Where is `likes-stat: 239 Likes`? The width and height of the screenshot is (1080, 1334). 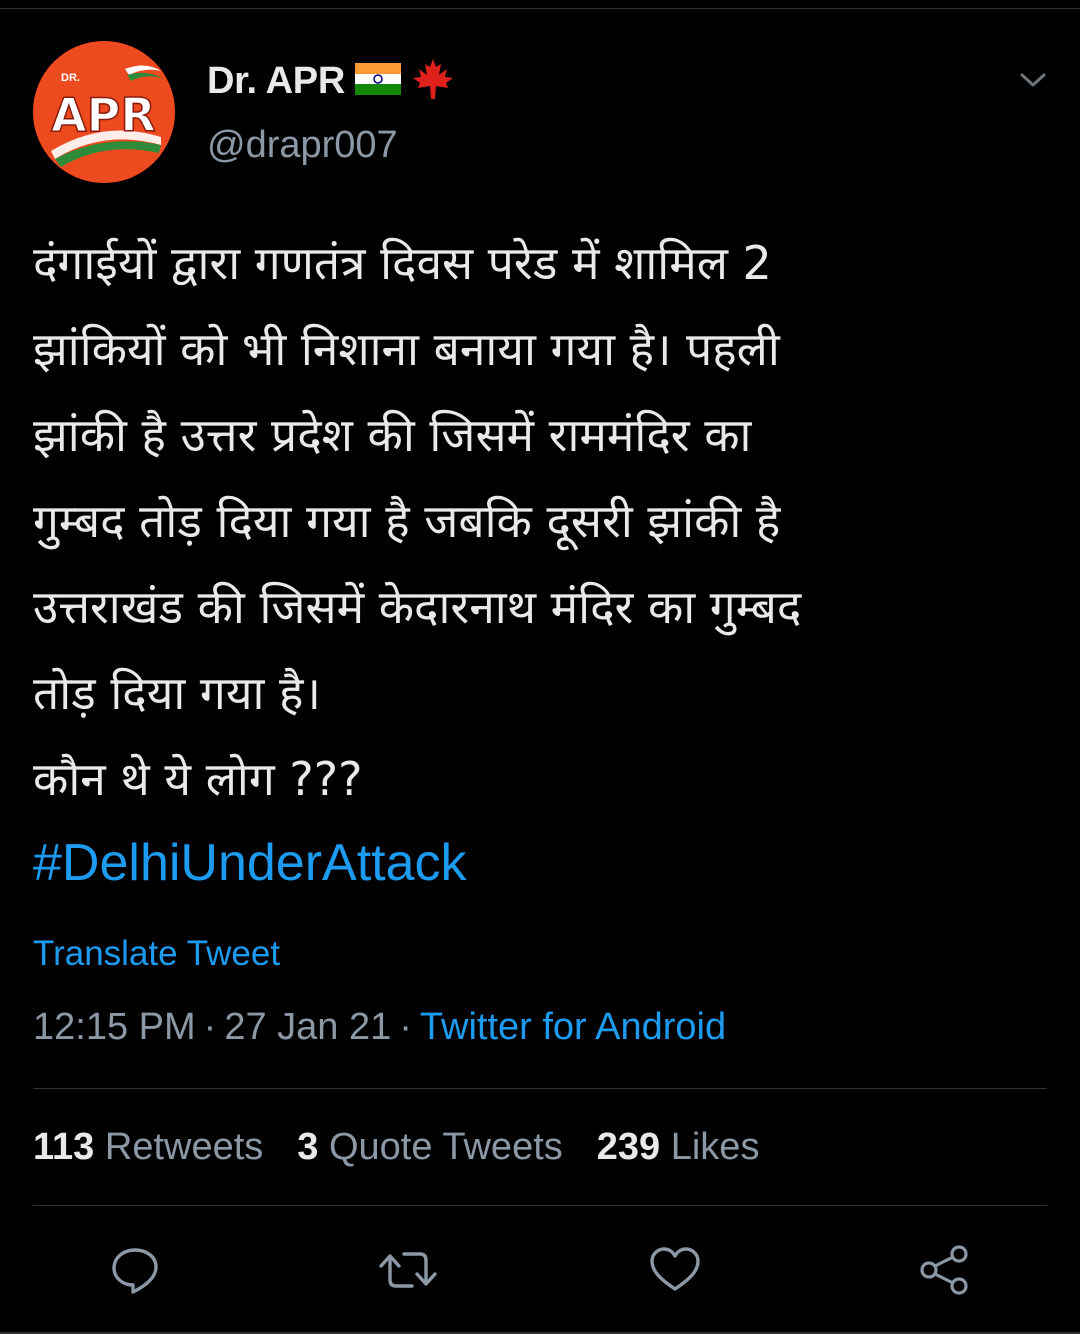 likes-stat: 239 Likes is located at coordinates (678, 1147).